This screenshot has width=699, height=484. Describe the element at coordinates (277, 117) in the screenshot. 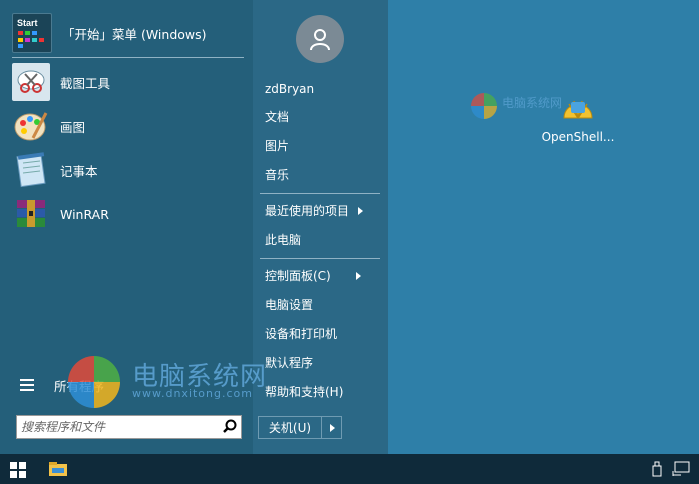

I see `documents-link: 文档` at that location.